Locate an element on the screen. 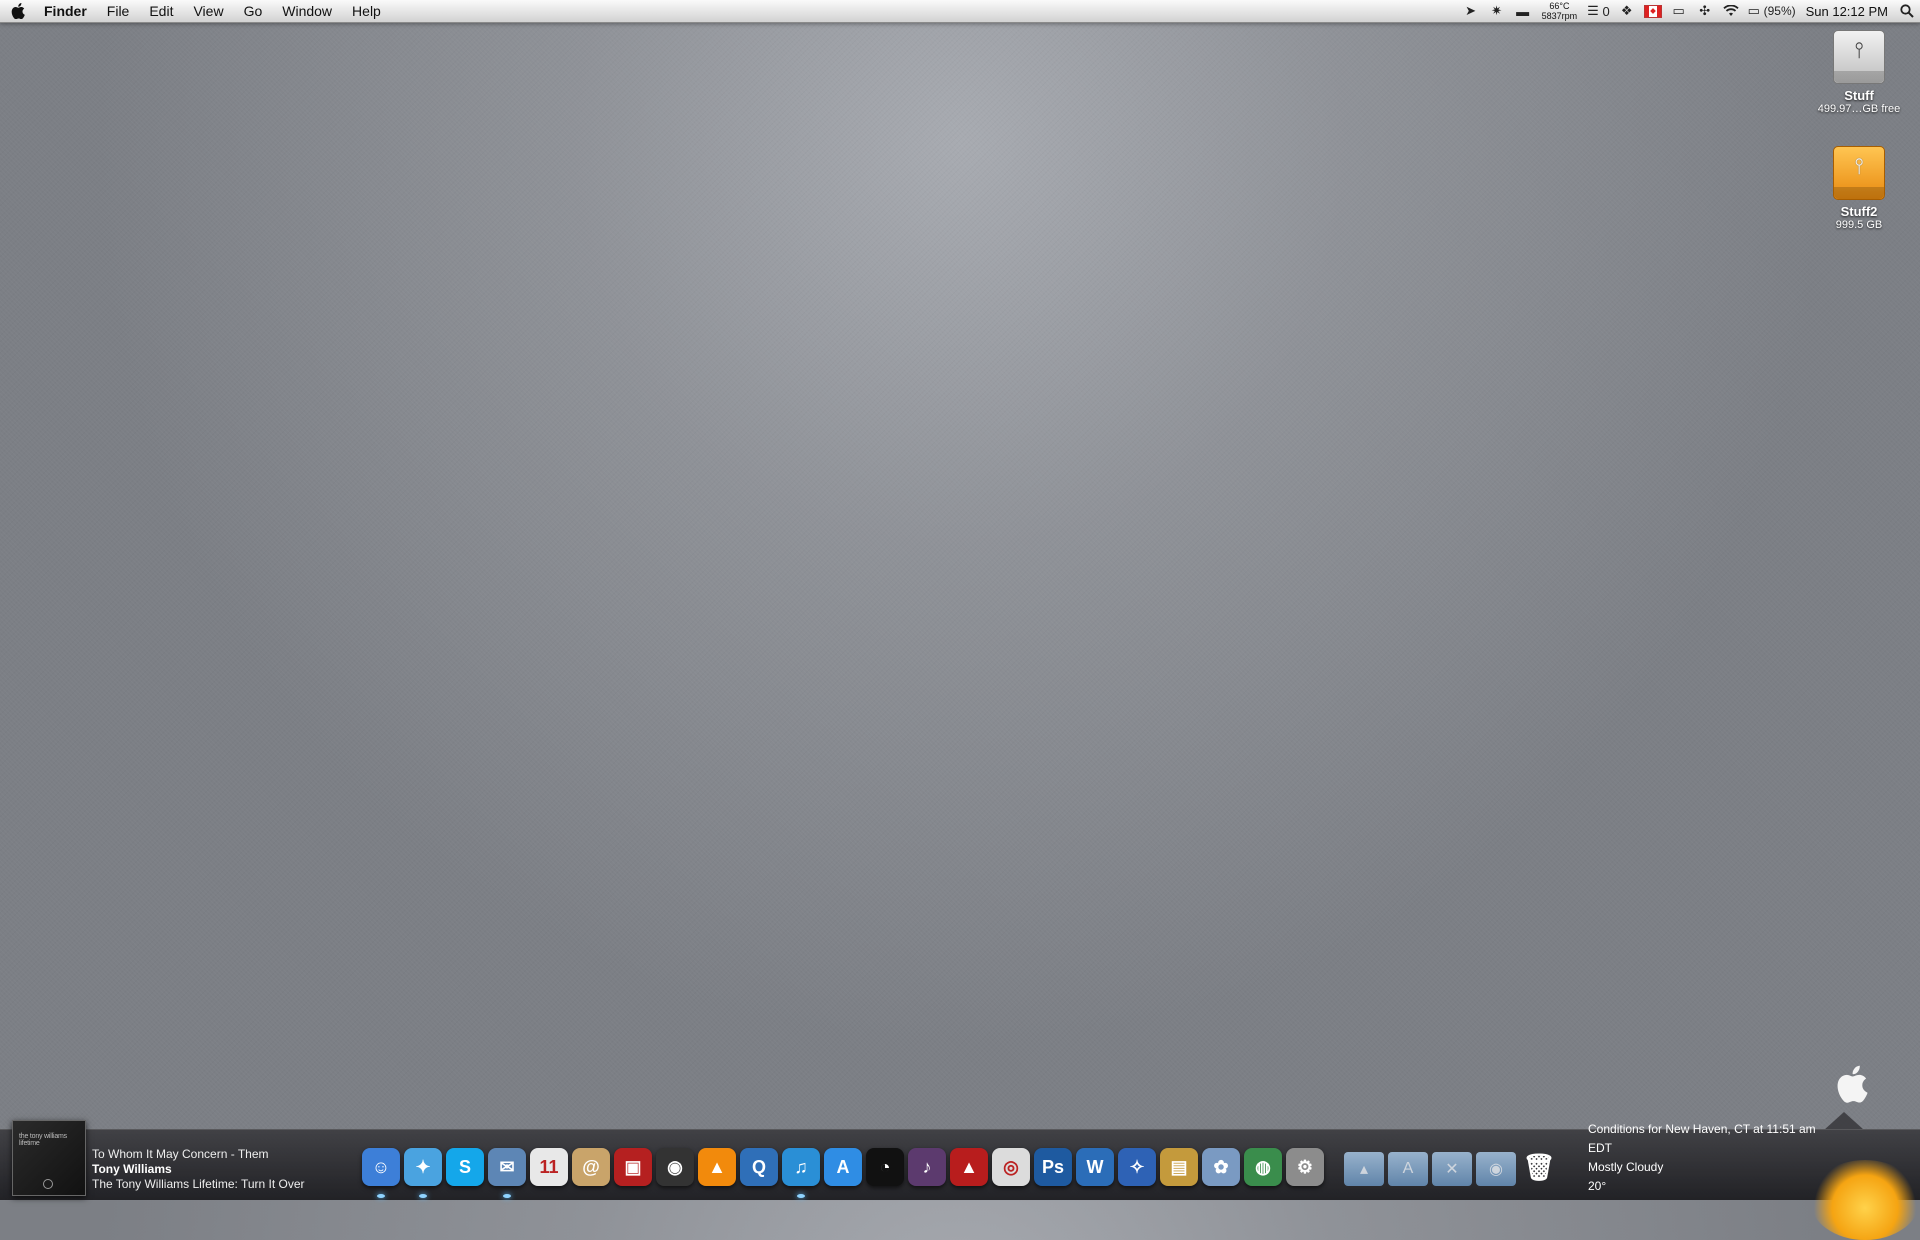 The width and height of the screenshot is (1920, 1240). menu-edit: Edit is located at coordinates (161, 11).